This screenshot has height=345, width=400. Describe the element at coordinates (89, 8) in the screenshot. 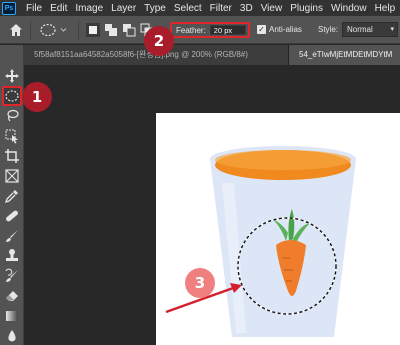

I see `menu-image: Image` at that location.